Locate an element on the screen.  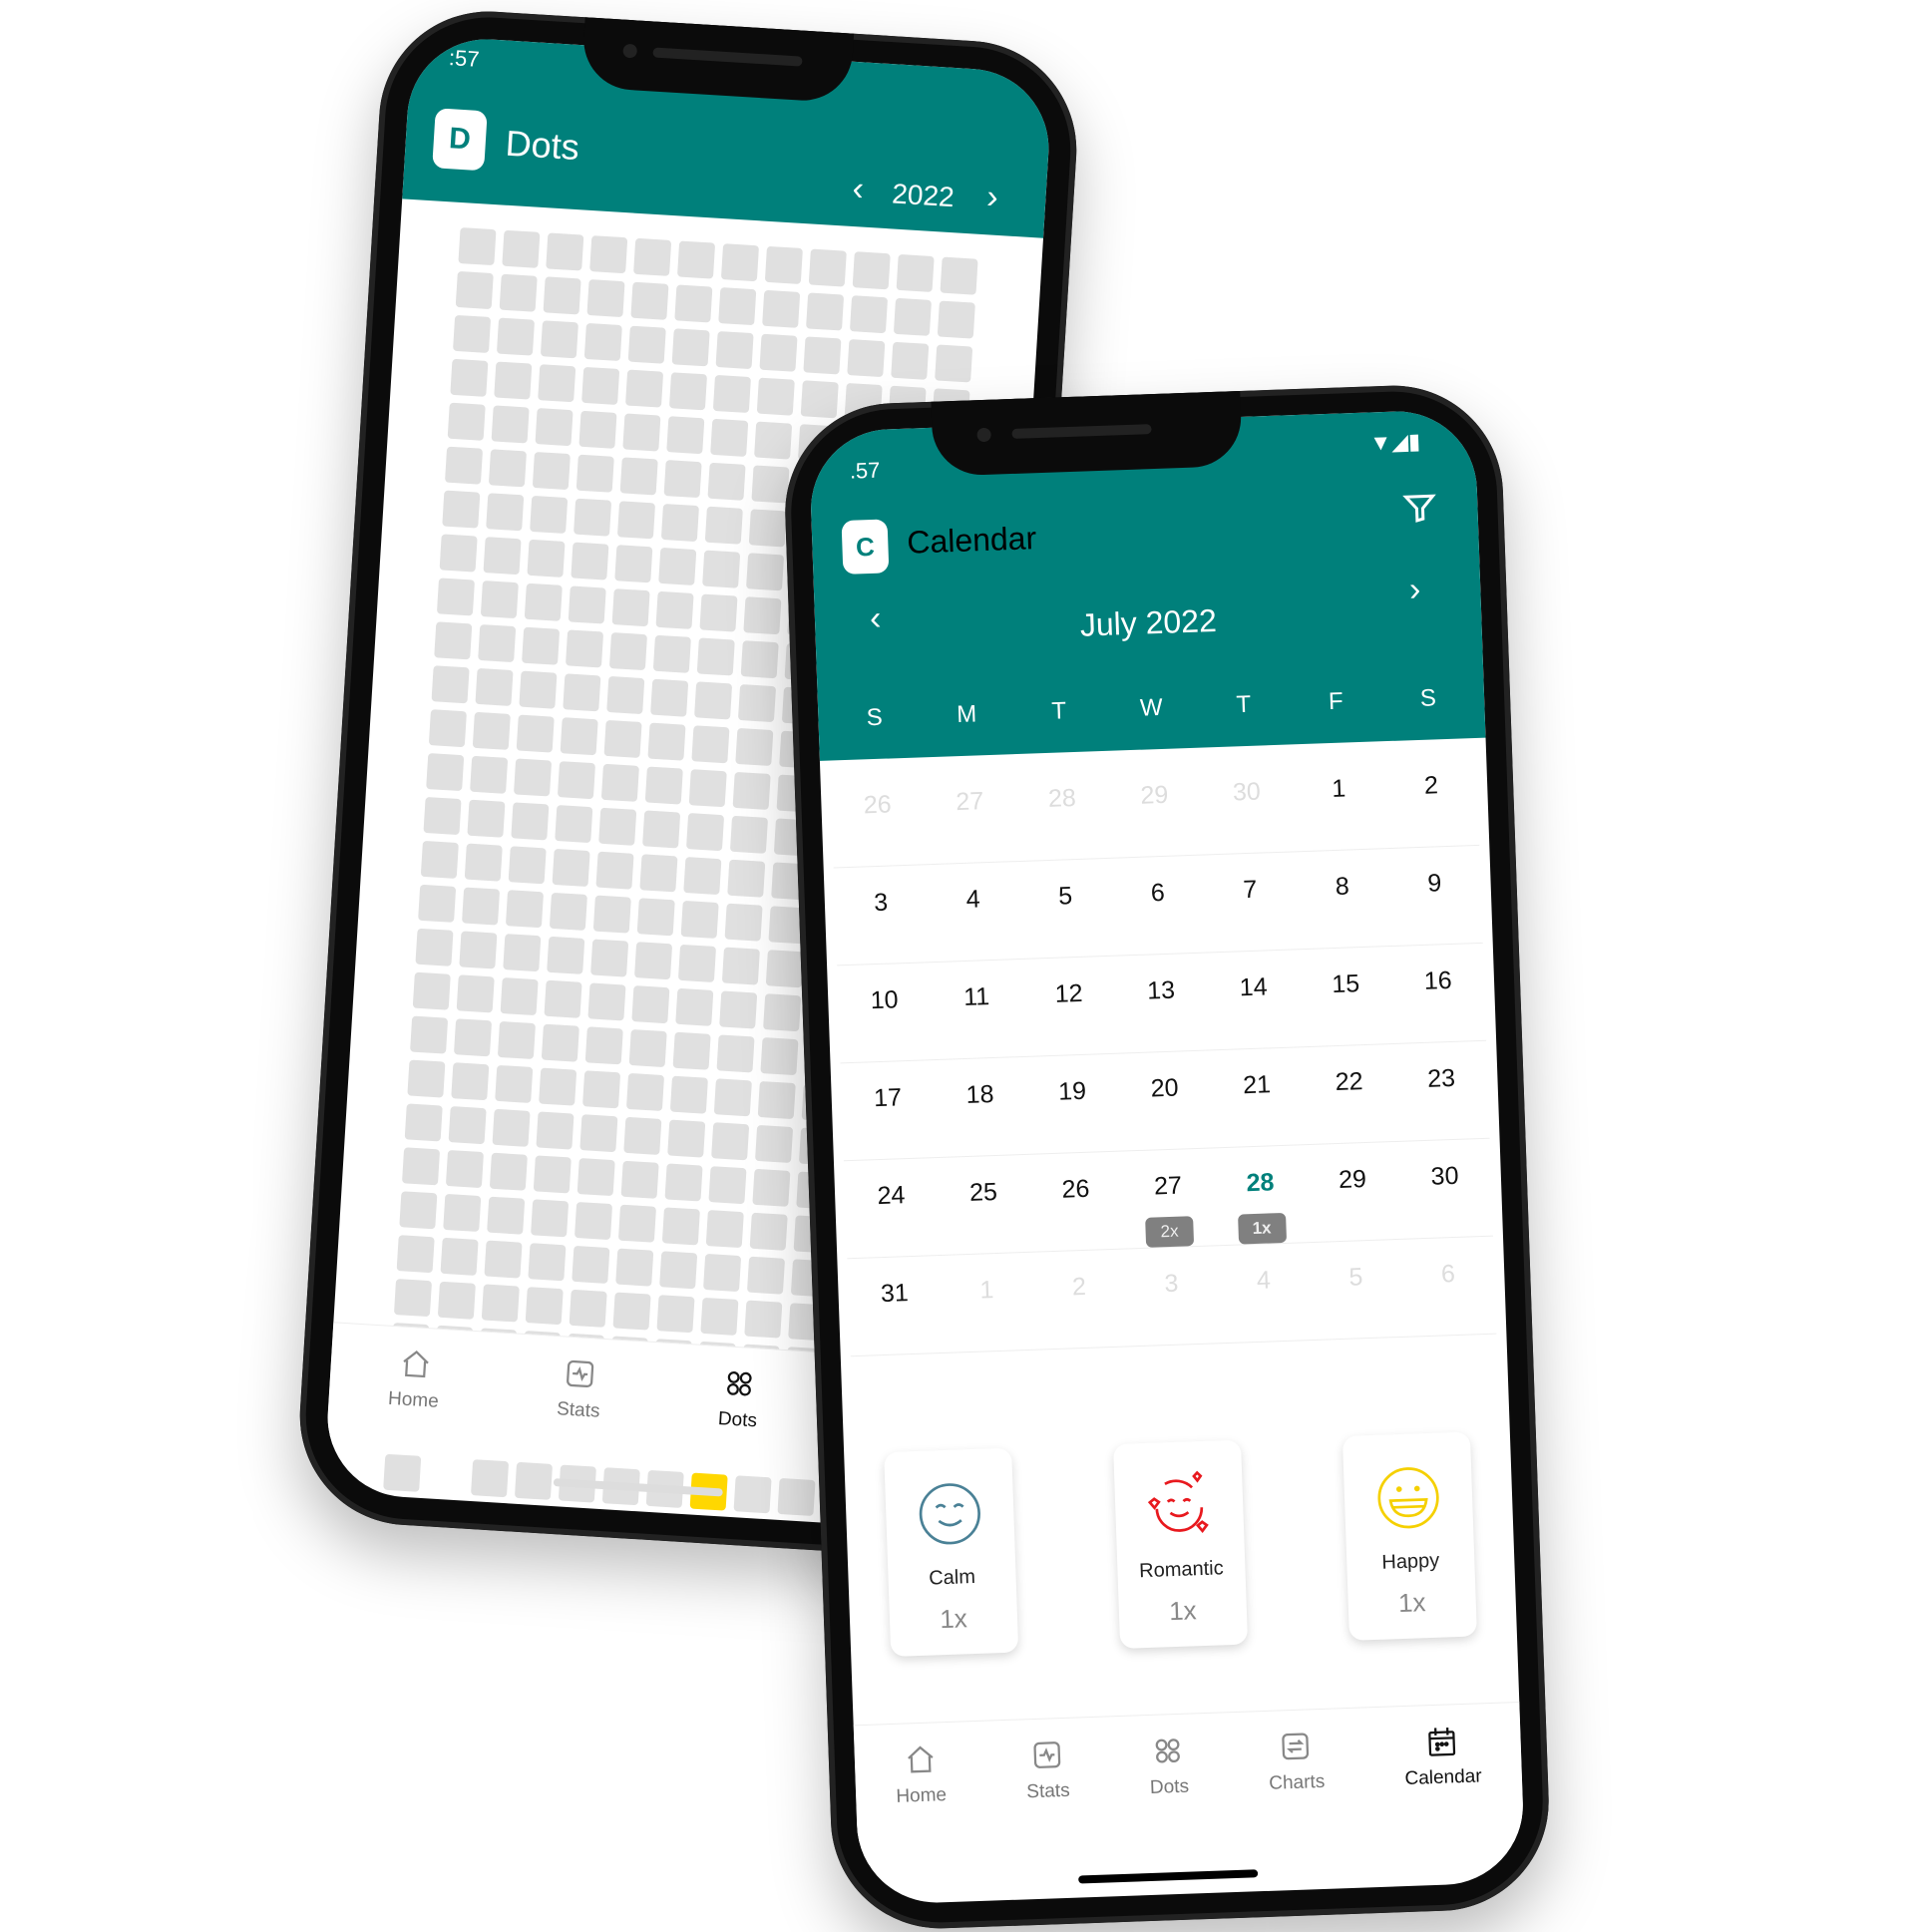
calendar-day: 13 is located at coordinates (1162, 1004).